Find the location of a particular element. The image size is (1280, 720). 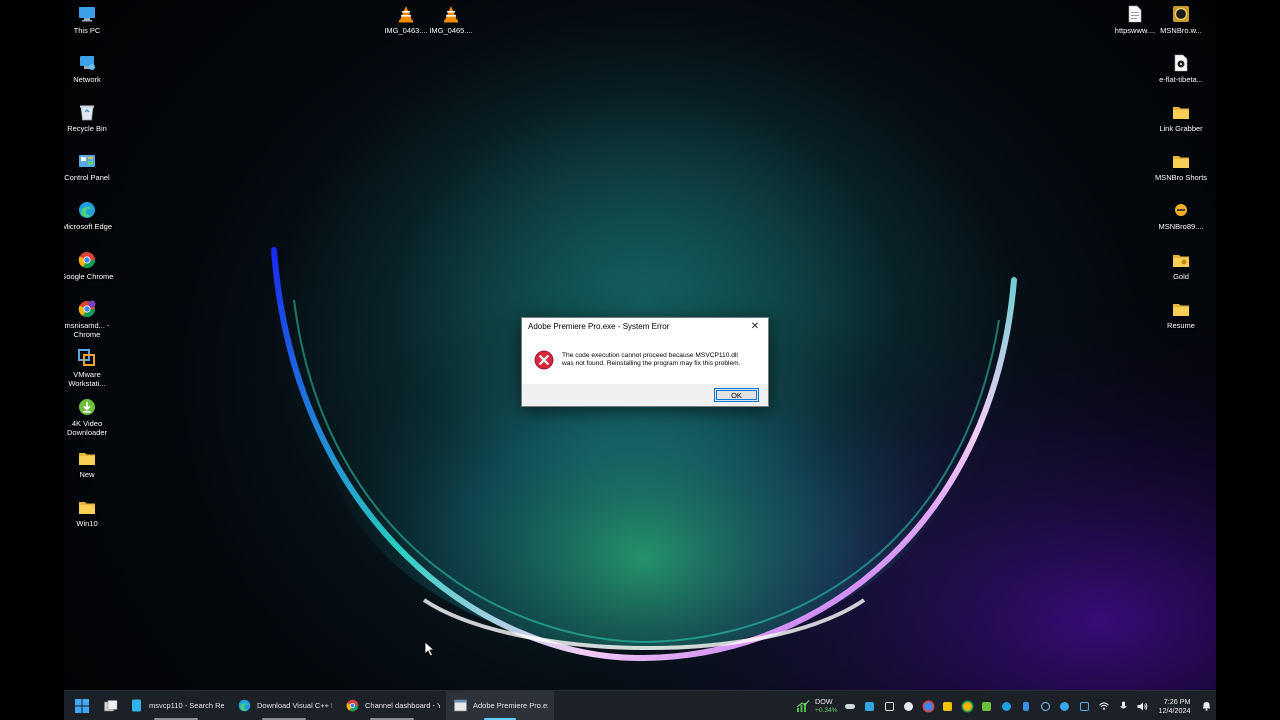

taskbar-app-edge: Download Visual C++ R is located at coordinates (284, 705).